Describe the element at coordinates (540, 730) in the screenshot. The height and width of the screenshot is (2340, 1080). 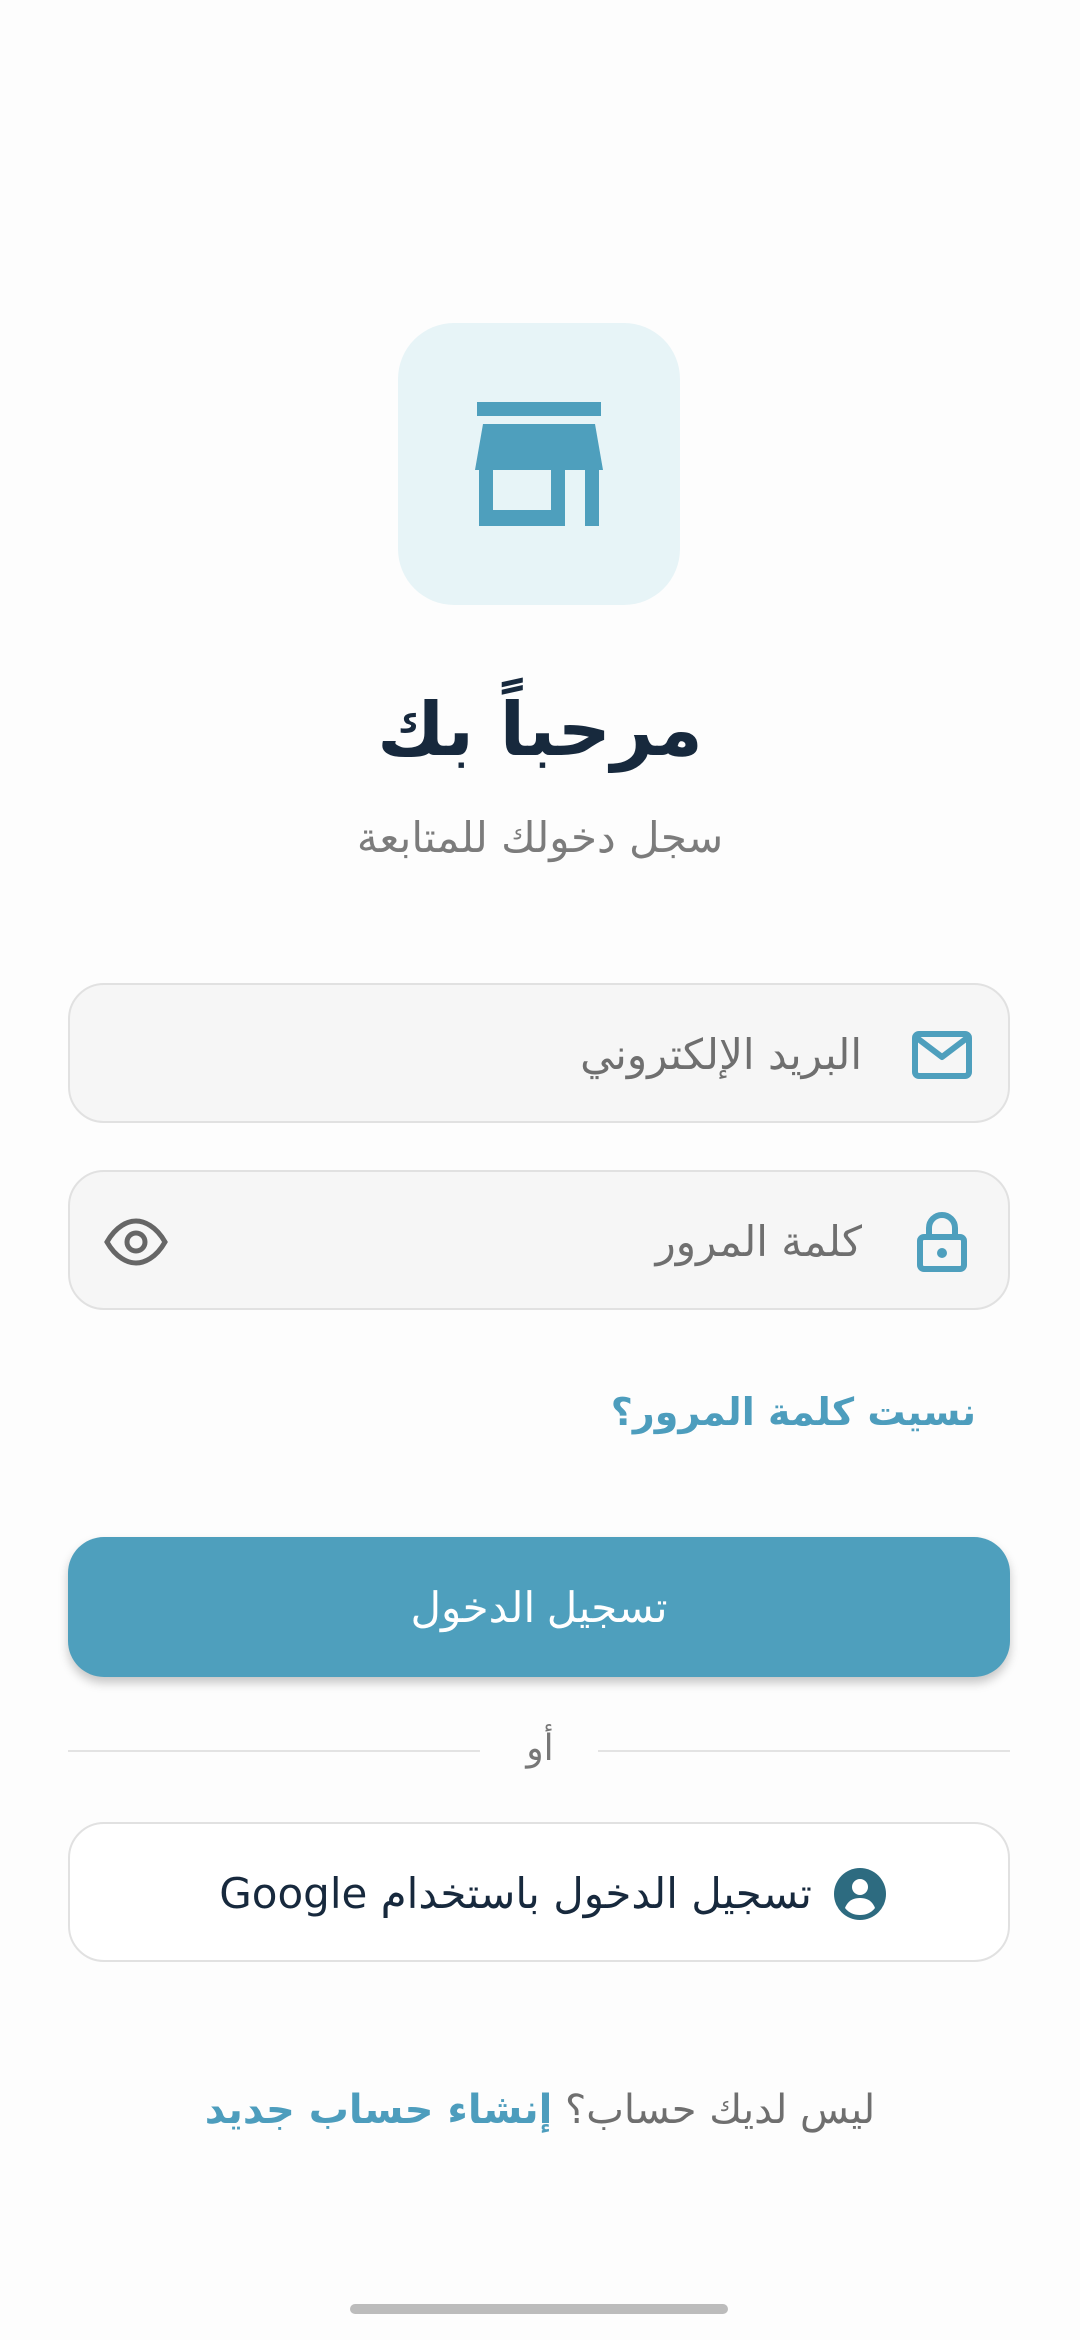
I see `page-title: مرحباً بك` at that location.